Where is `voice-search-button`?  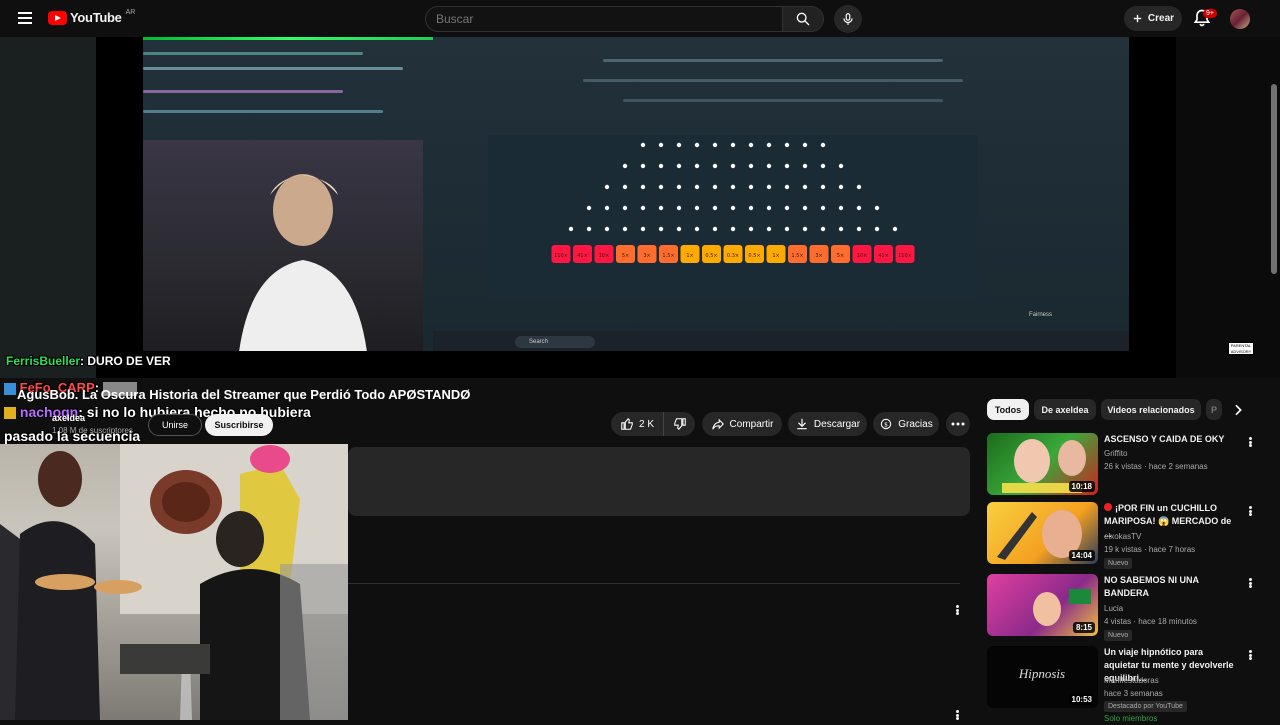
voice-search-button is located at coordinates (848, 19).